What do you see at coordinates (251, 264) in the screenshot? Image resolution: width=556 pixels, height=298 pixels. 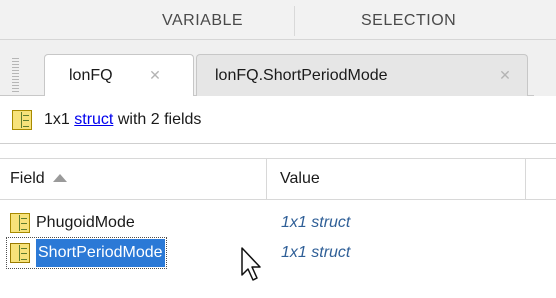 I see `mouse-pointer-icon` at bounding box center [251, 264].